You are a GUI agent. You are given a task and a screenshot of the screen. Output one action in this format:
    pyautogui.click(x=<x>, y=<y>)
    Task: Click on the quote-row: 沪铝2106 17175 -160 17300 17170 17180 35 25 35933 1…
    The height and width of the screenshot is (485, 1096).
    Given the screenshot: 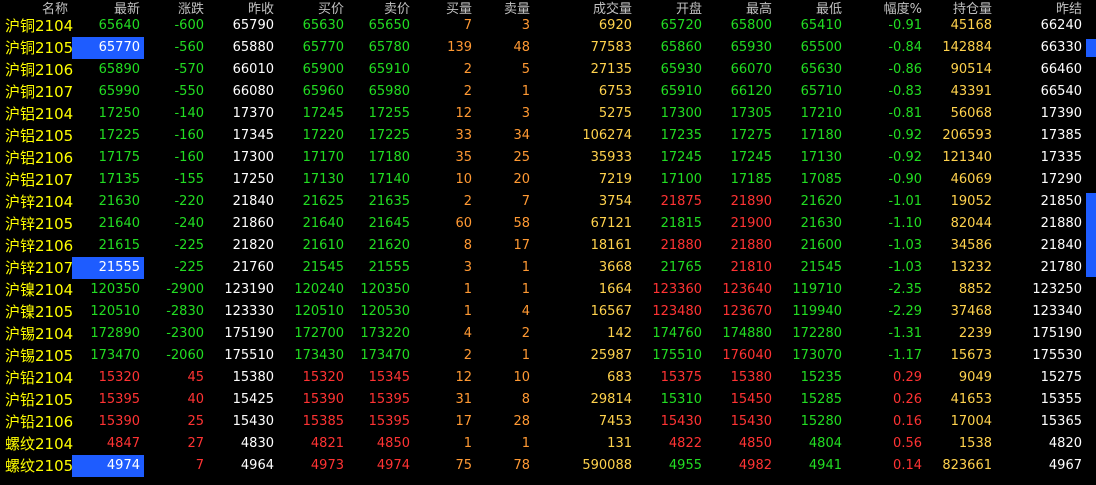 What is the action you would take?
    pyautogui.click(x=548, y=158)
    